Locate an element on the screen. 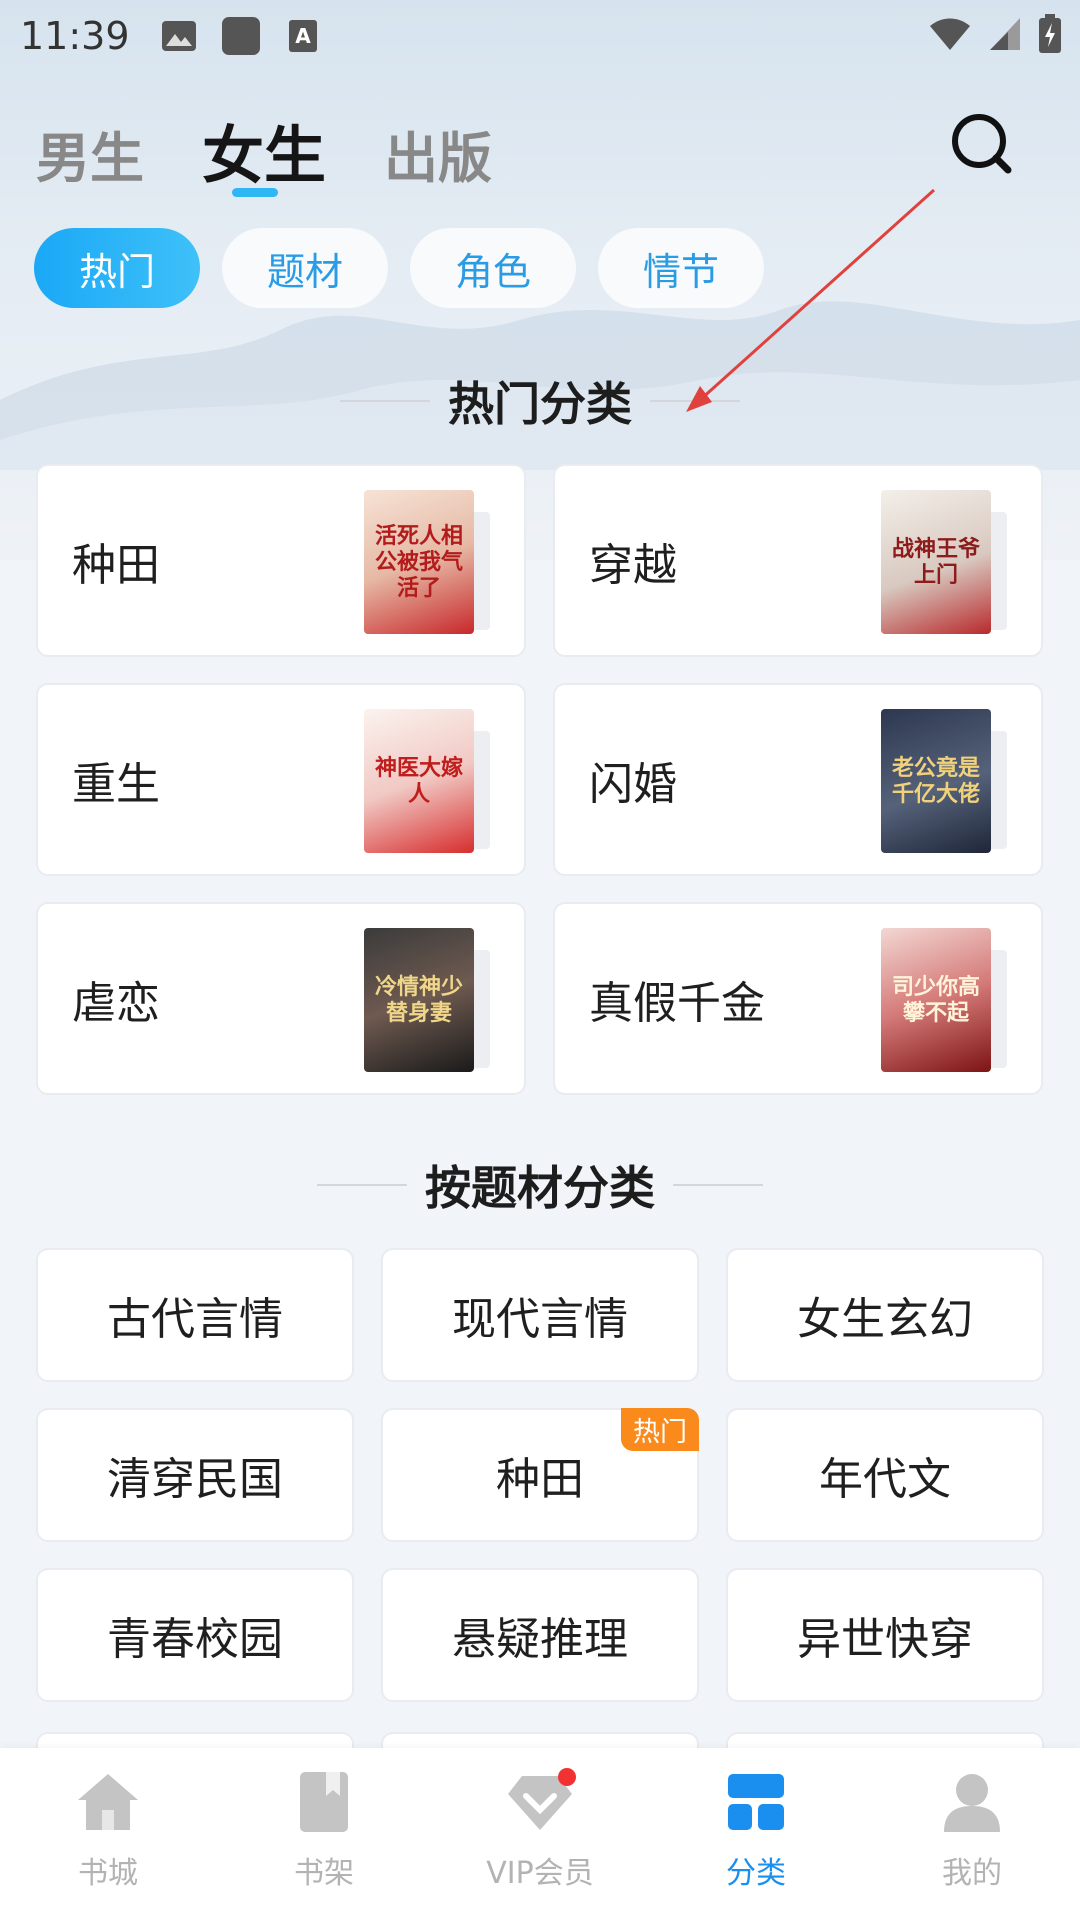 The width and height of the screenshot is (1080, 1920). hot-category-card: 重生 神医大嫁人 is located at coordinates (281, 779).